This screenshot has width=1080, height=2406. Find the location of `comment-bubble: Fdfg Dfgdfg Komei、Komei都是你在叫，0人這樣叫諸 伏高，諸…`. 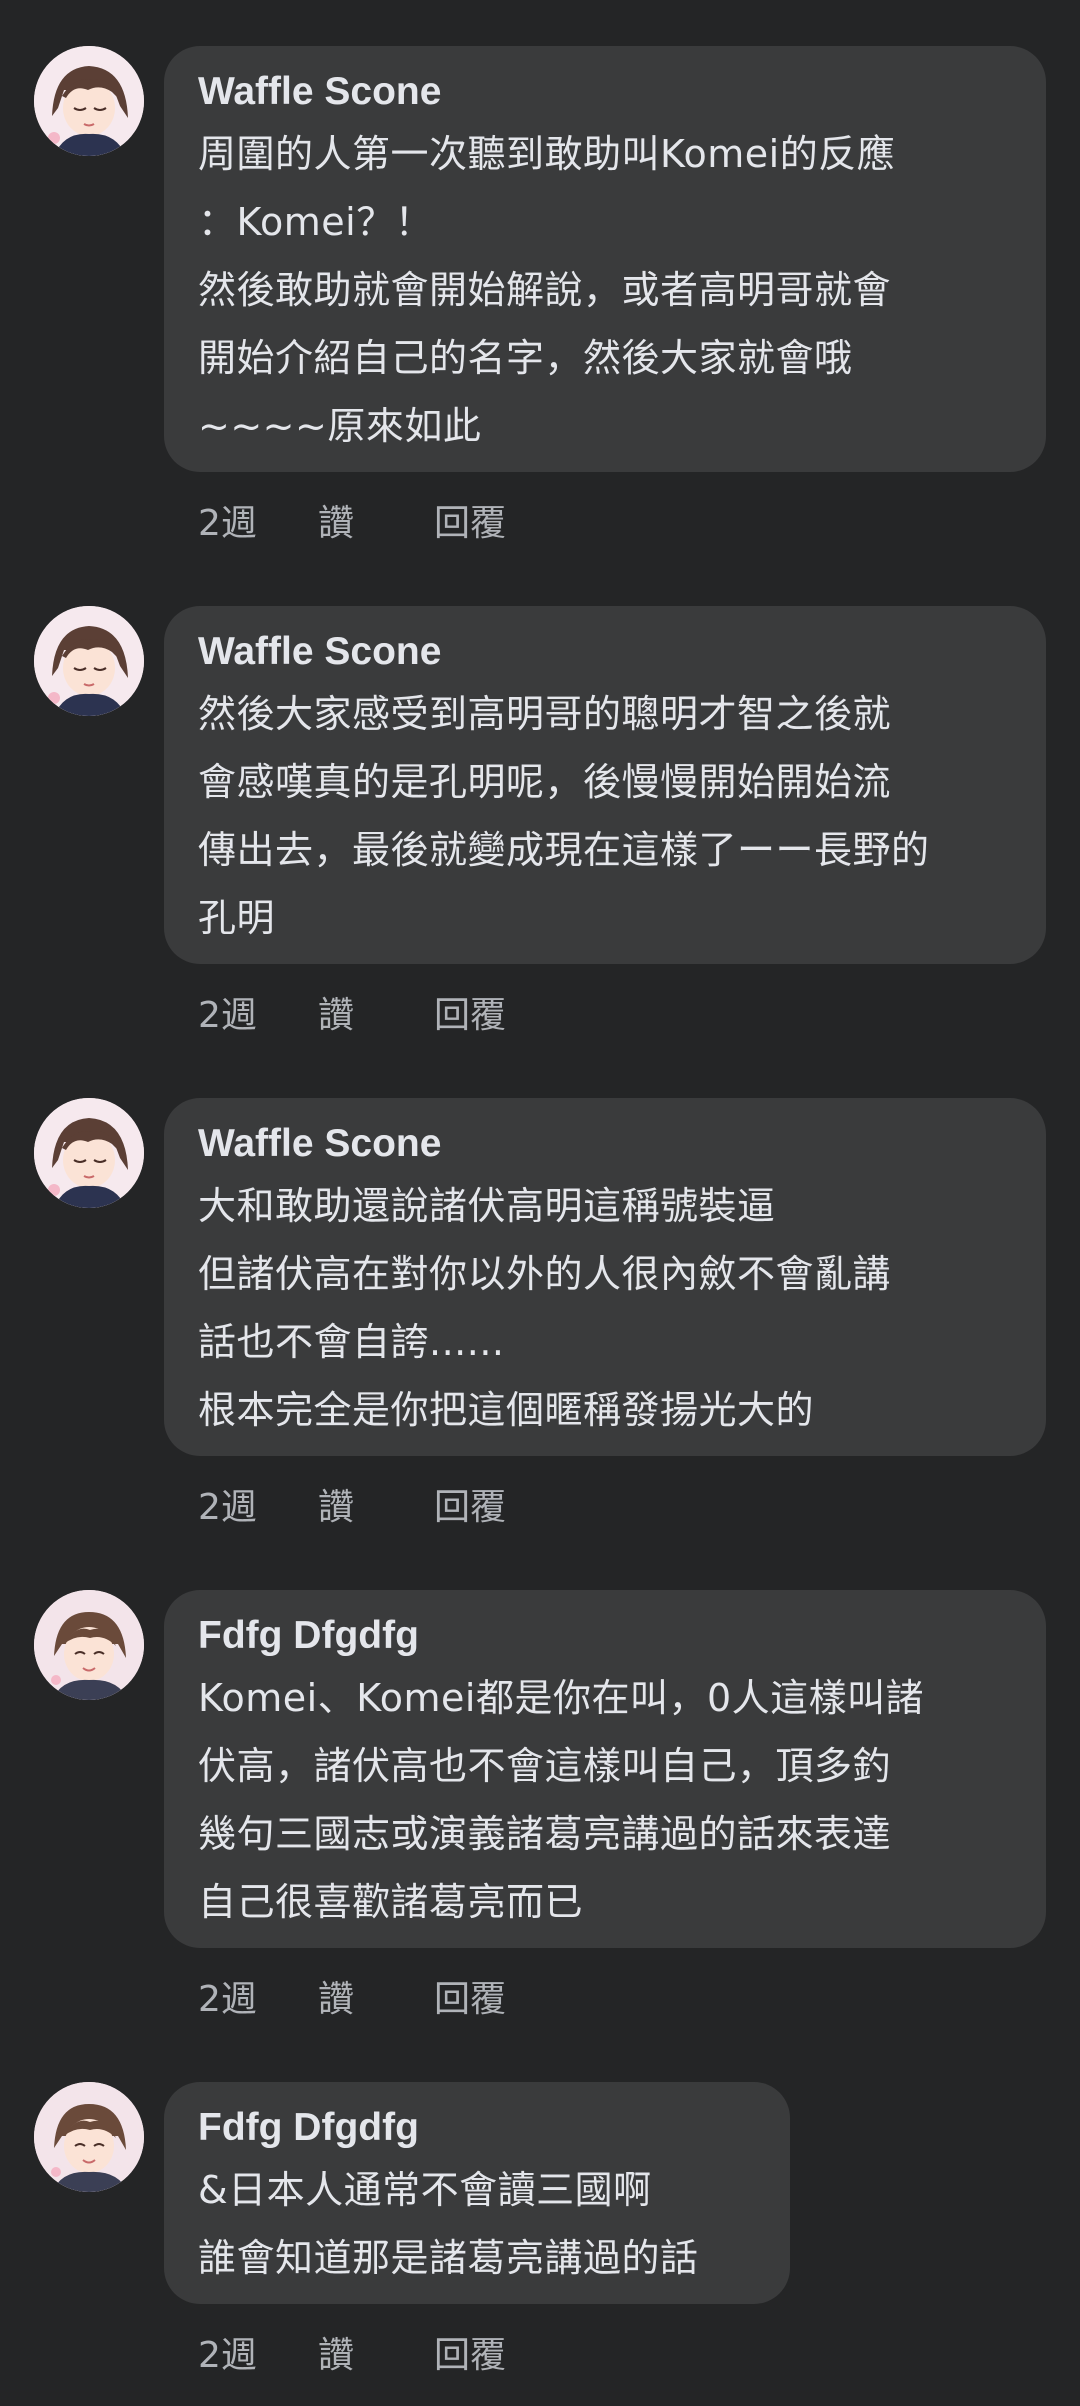

comment-bubble: Fdfg Dfgdfg Komei、Komei都是你在叫，0人這樣叫諸 伏高，諸… is located at coordinates (605, 1769).